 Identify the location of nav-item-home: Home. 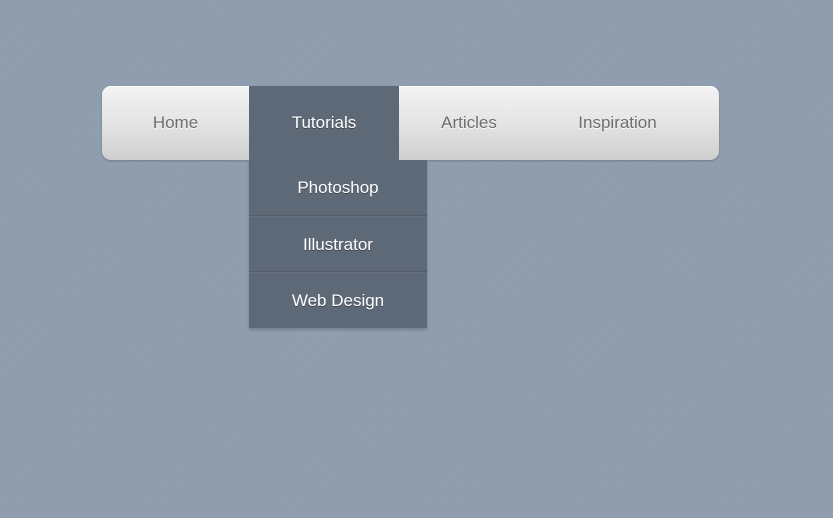
(175, 123).